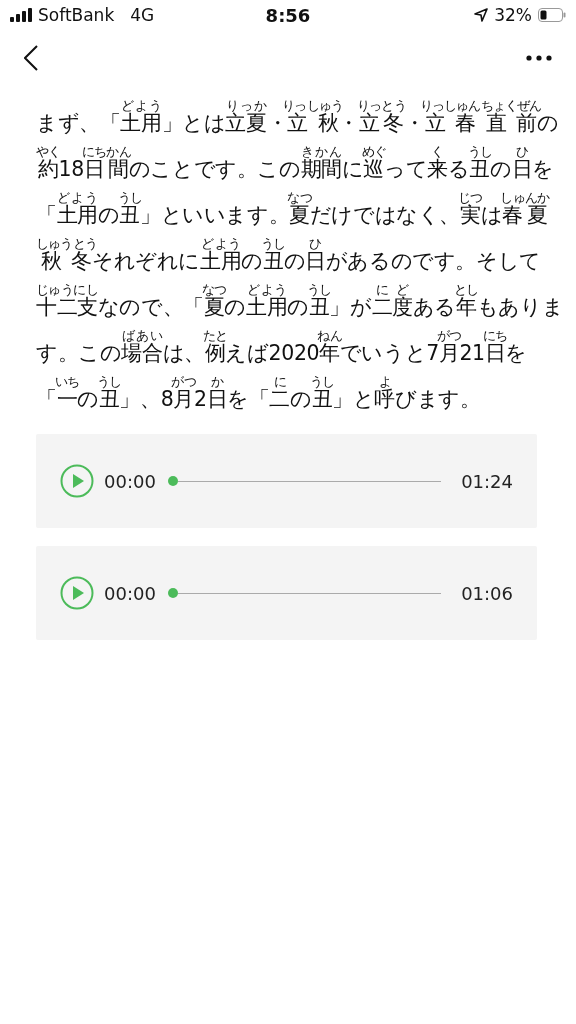 The image size is (576, 1024). Describe the element at coordinates (487, 481) in the screenshot. I see `duration-time: 01:24` at that location.